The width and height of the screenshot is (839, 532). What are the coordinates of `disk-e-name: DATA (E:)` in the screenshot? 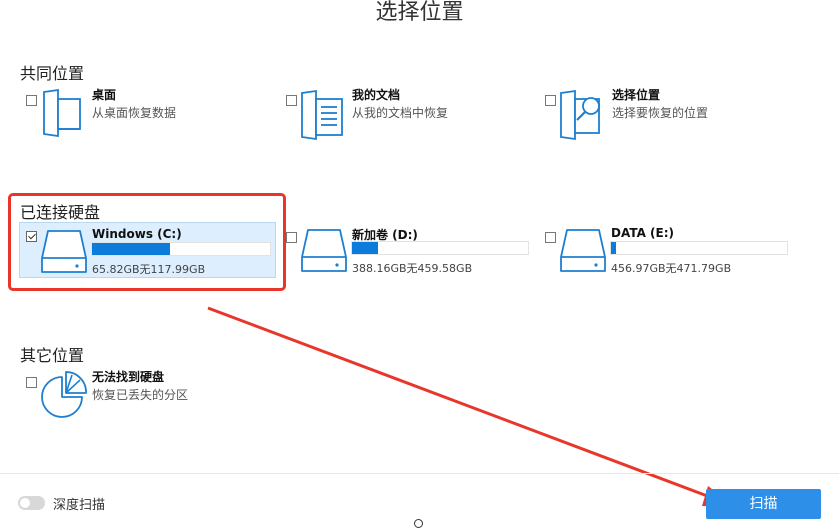 It's located at (642, 233).